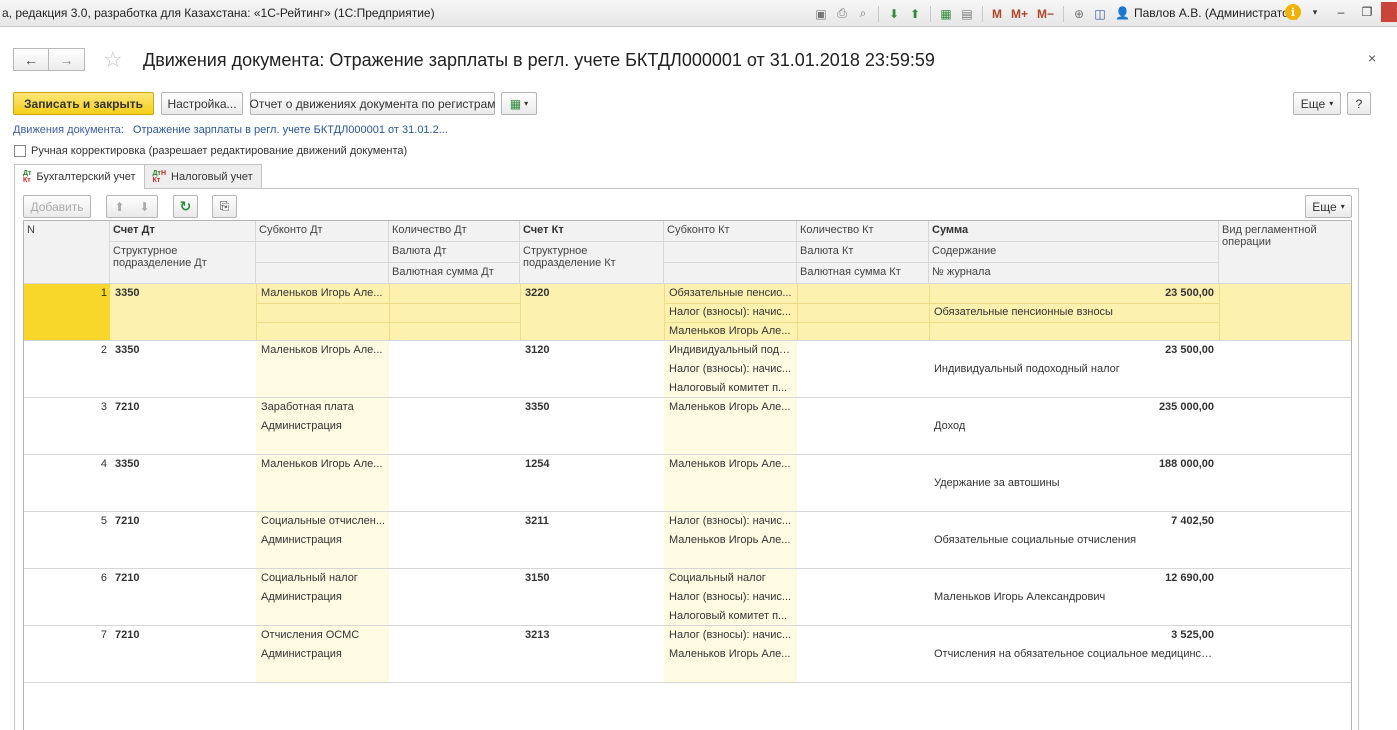 Image resolution: width=1397 pixels, height=730 pixels. Describe the element at coordinates (1073, 635) in the screenshot. I see `sum-cell: 3 525,00` at that location.